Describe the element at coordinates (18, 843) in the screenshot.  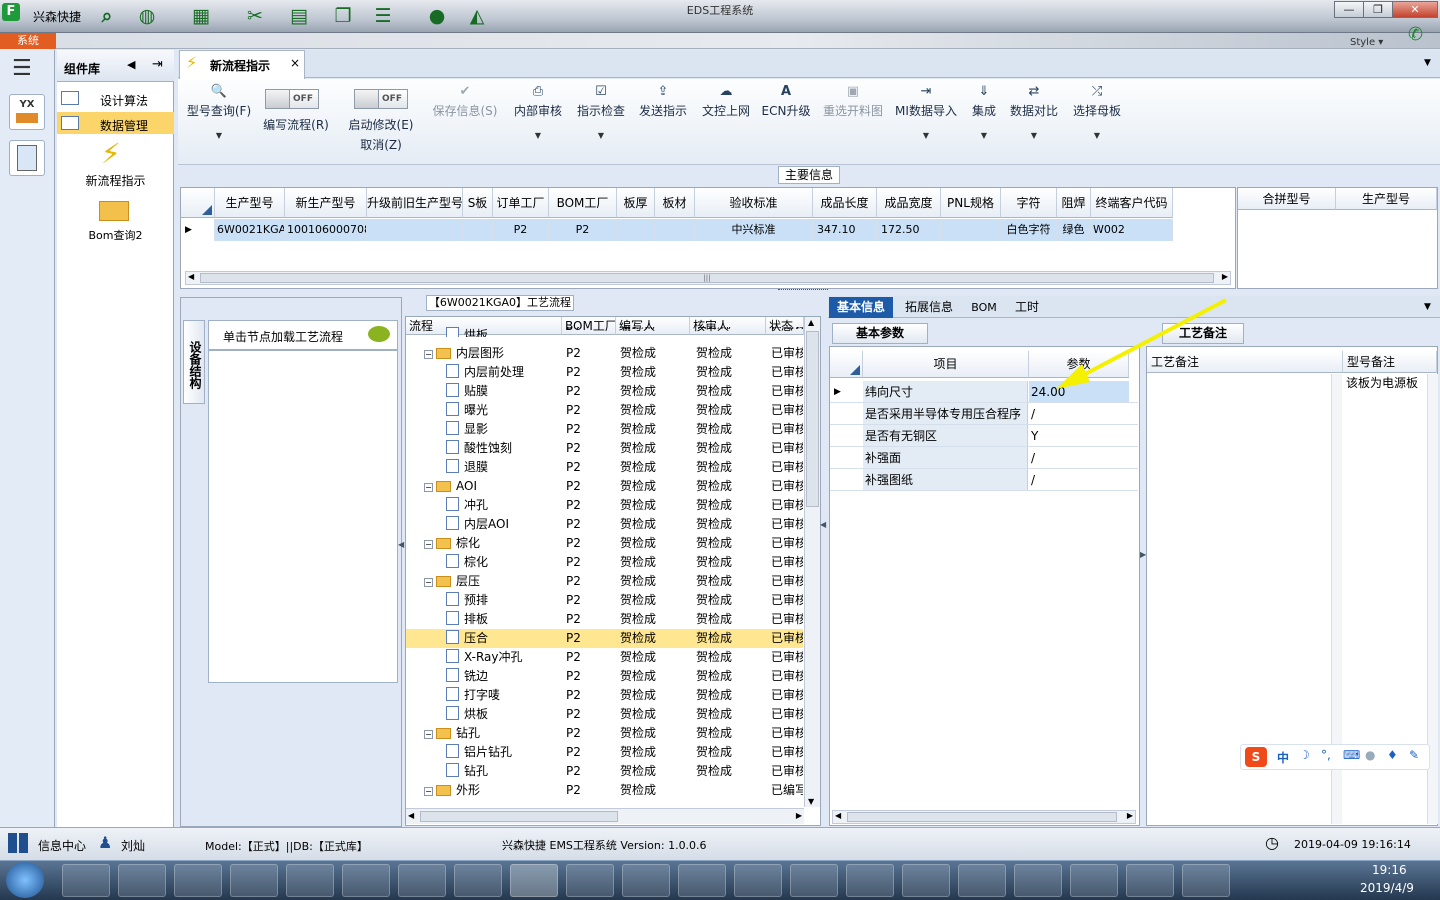
I see `windows-grid-icon` at that location.